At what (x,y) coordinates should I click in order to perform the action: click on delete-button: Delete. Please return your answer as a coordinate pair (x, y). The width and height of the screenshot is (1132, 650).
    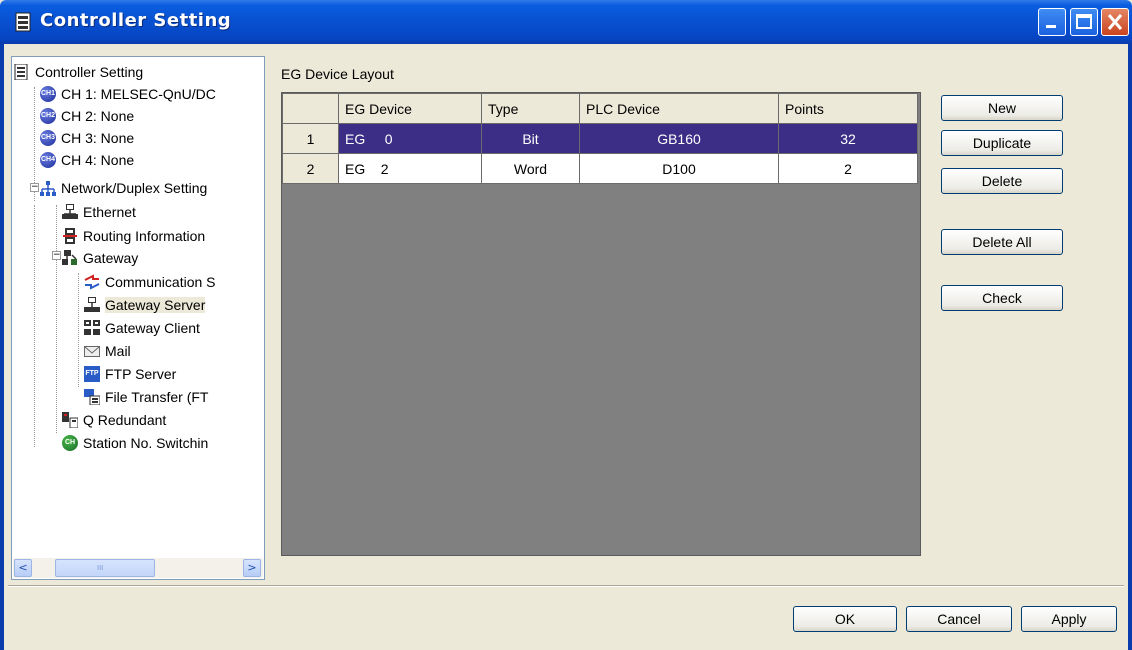
    Looking at the image, I should click on (1002, 181).